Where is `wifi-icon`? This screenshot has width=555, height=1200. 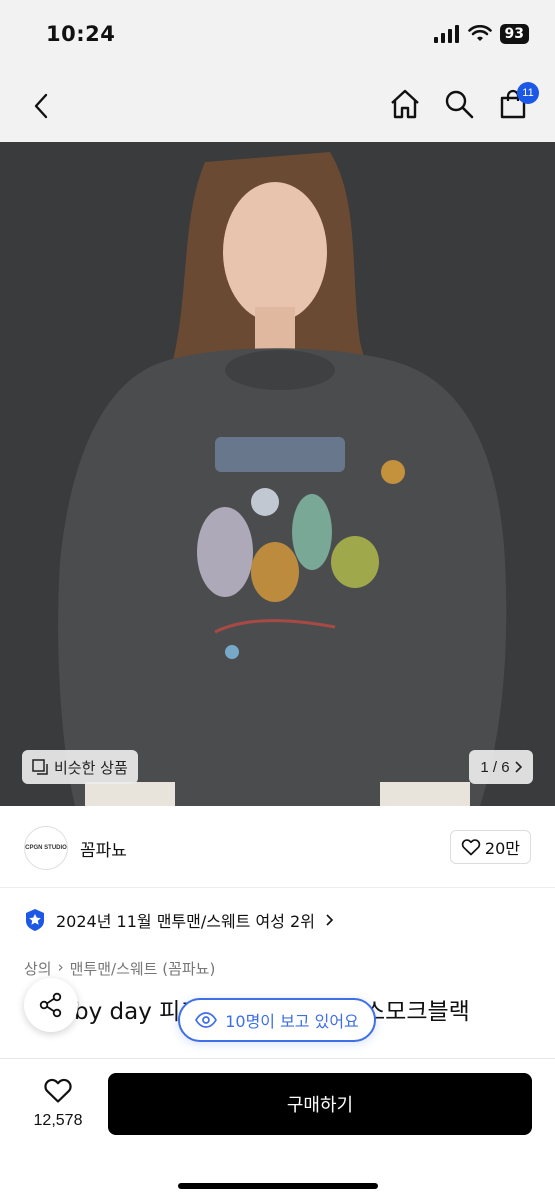
wifi-icon is located at coordinates (479, 33).